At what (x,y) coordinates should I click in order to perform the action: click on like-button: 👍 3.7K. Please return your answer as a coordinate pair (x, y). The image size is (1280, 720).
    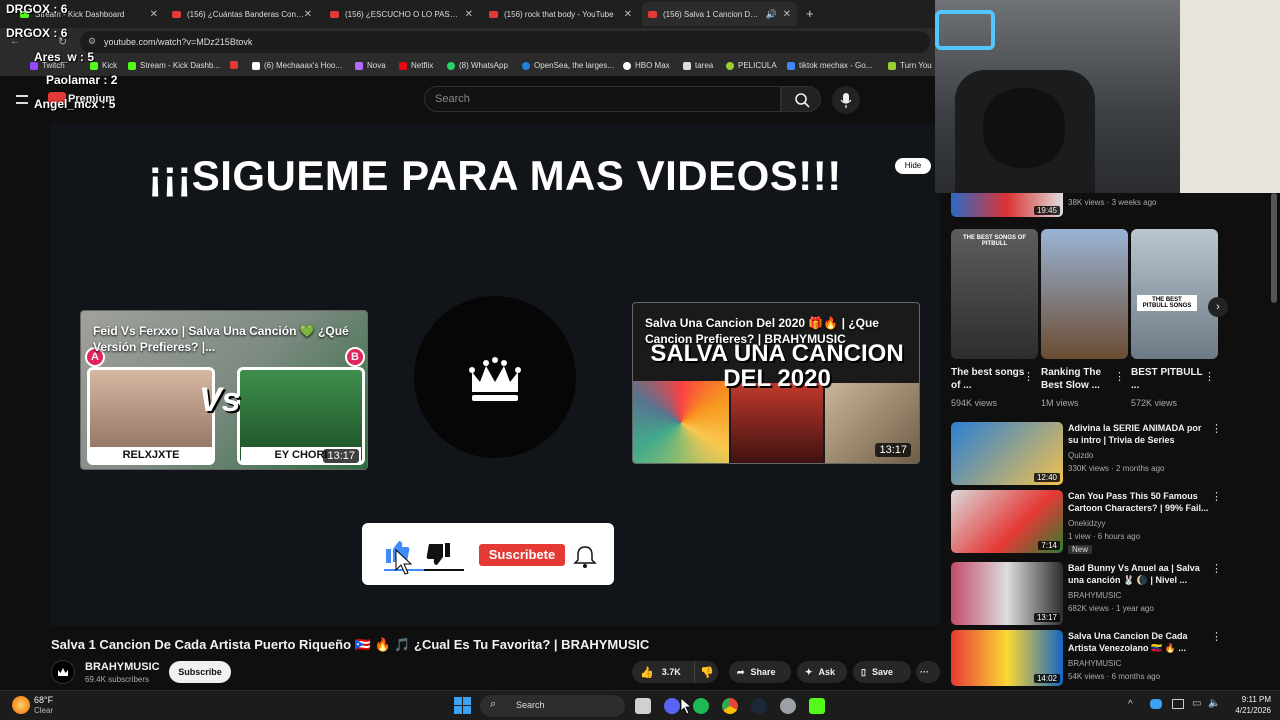
    Looking at the image, I should click on (663, 672).